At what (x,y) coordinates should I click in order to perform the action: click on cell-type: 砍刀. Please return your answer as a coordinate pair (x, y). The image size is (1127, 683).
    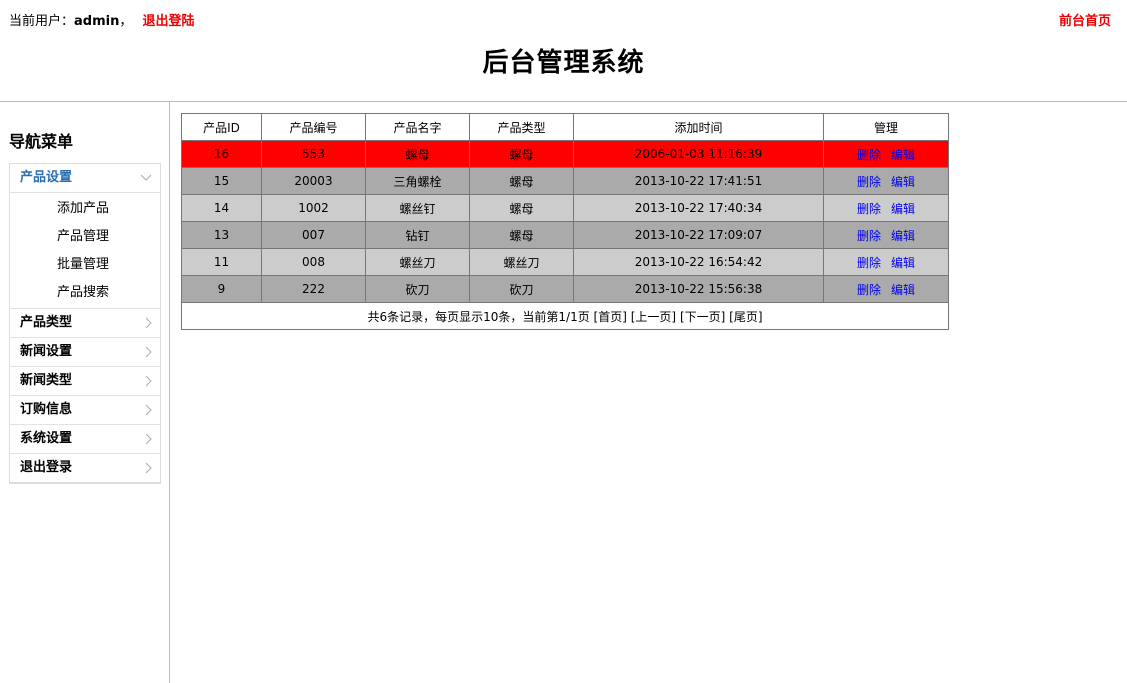
    Looking at the image, I should click on (521, 289).